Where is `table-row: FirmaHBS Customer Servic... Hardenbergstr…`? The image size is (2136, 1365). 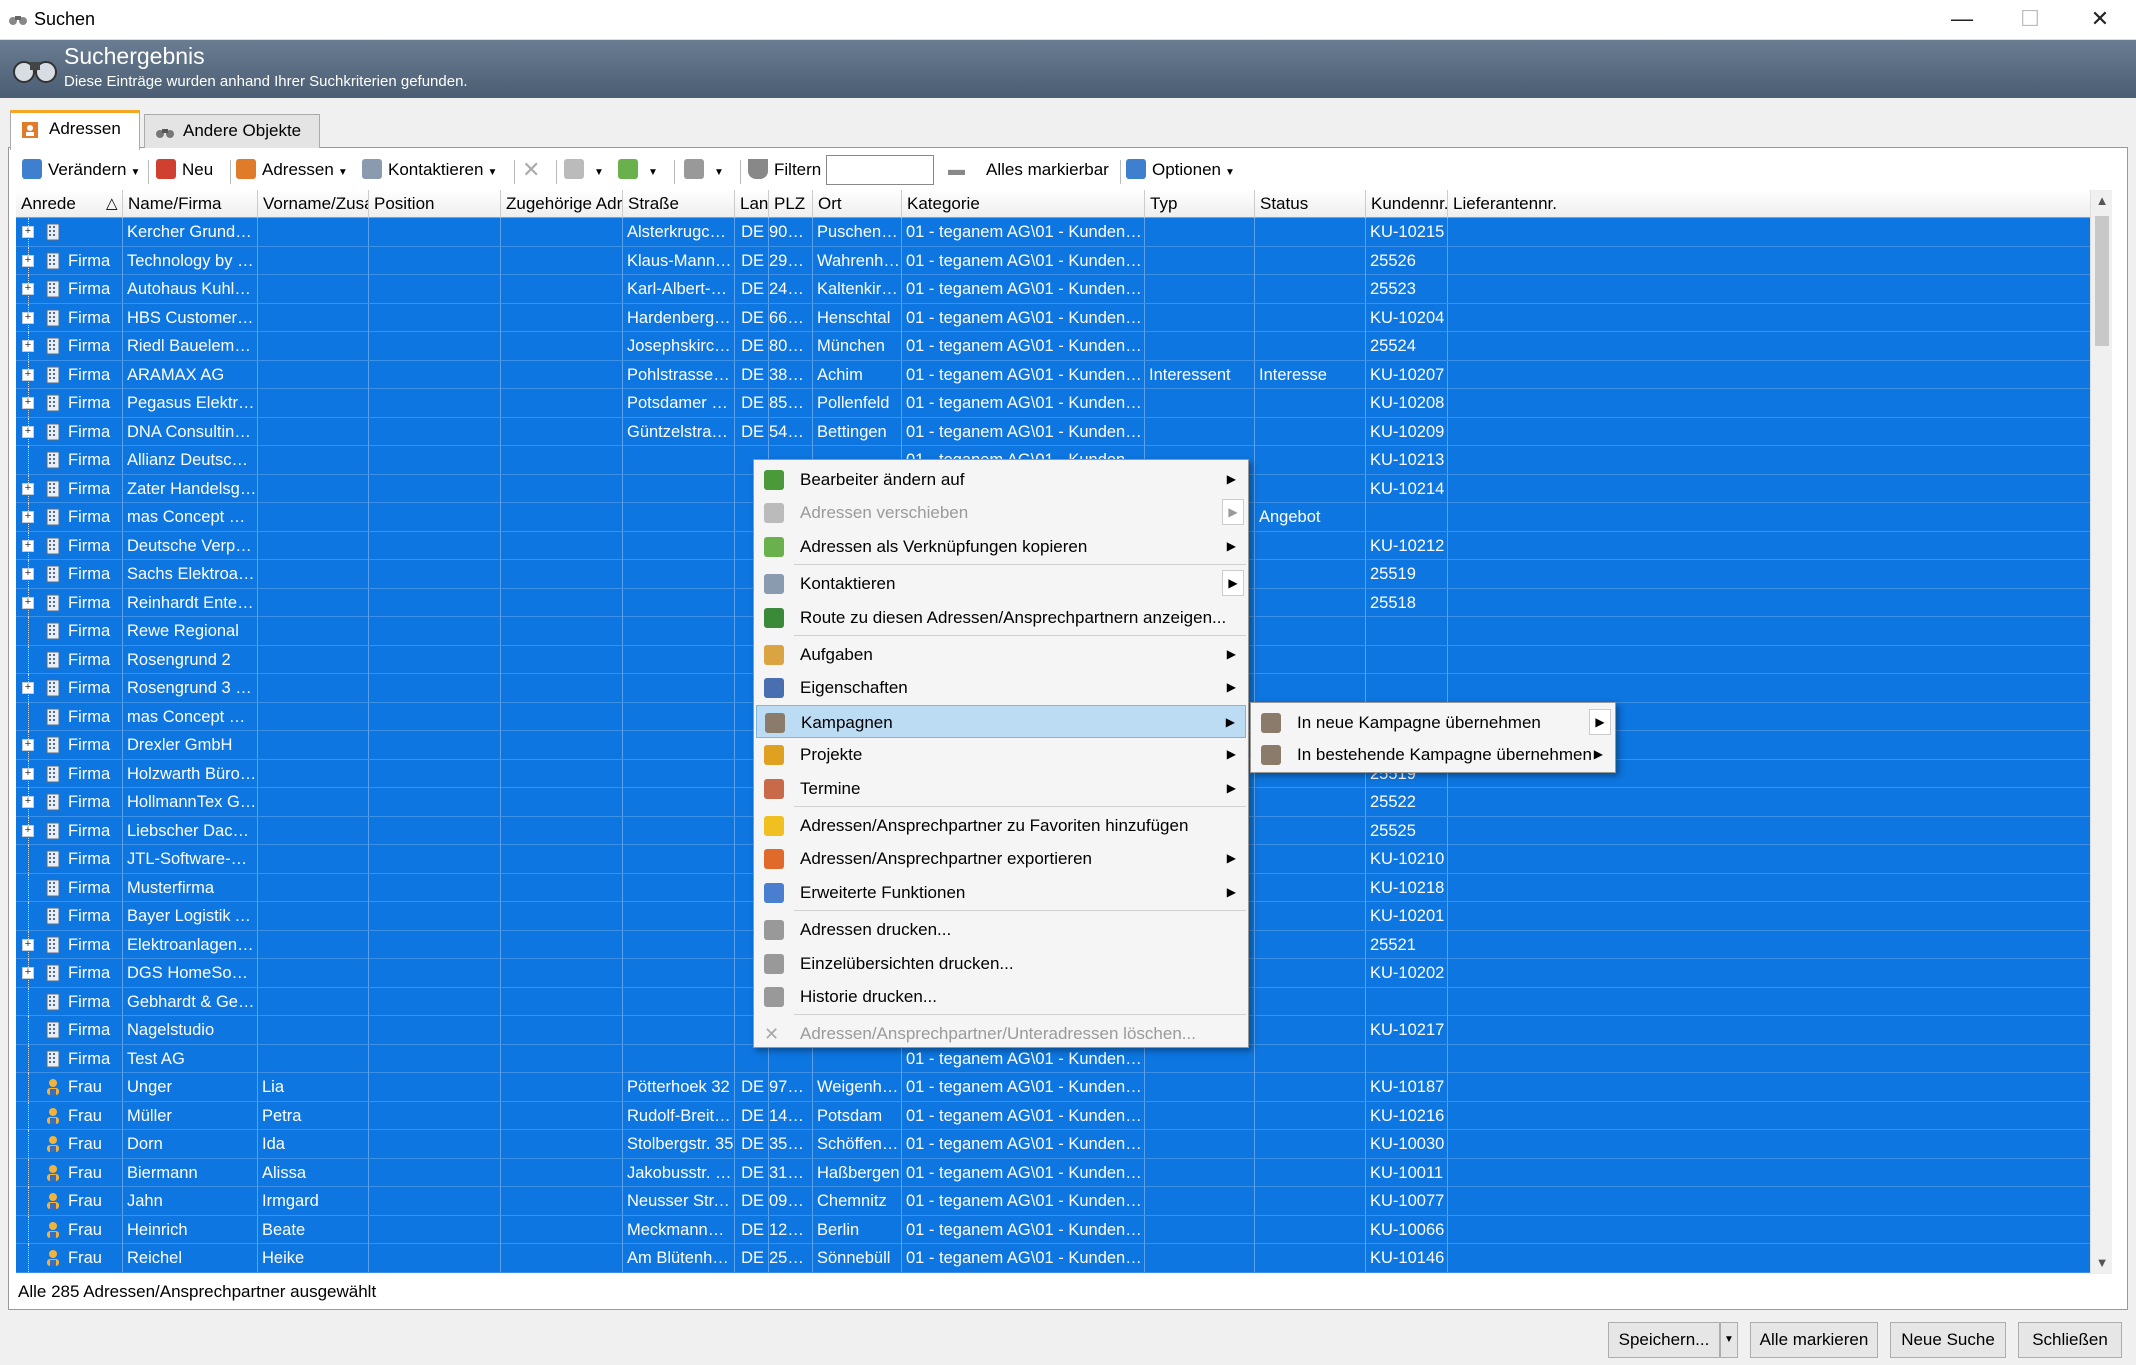 table-row: FirmaHBS Customer Servic... Hardenbergstr… is located at coordinates (1056, 317).